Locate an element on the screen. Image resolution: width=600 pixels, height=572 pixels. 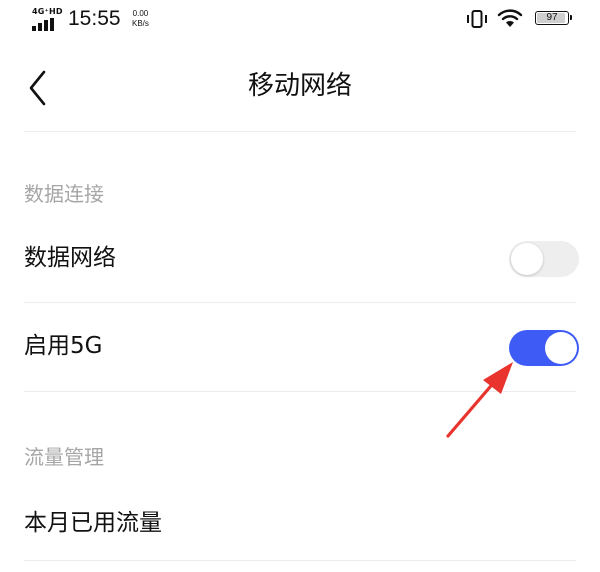
section-header-traffic-management: 流量管理 is located at coordinates (64, 457).